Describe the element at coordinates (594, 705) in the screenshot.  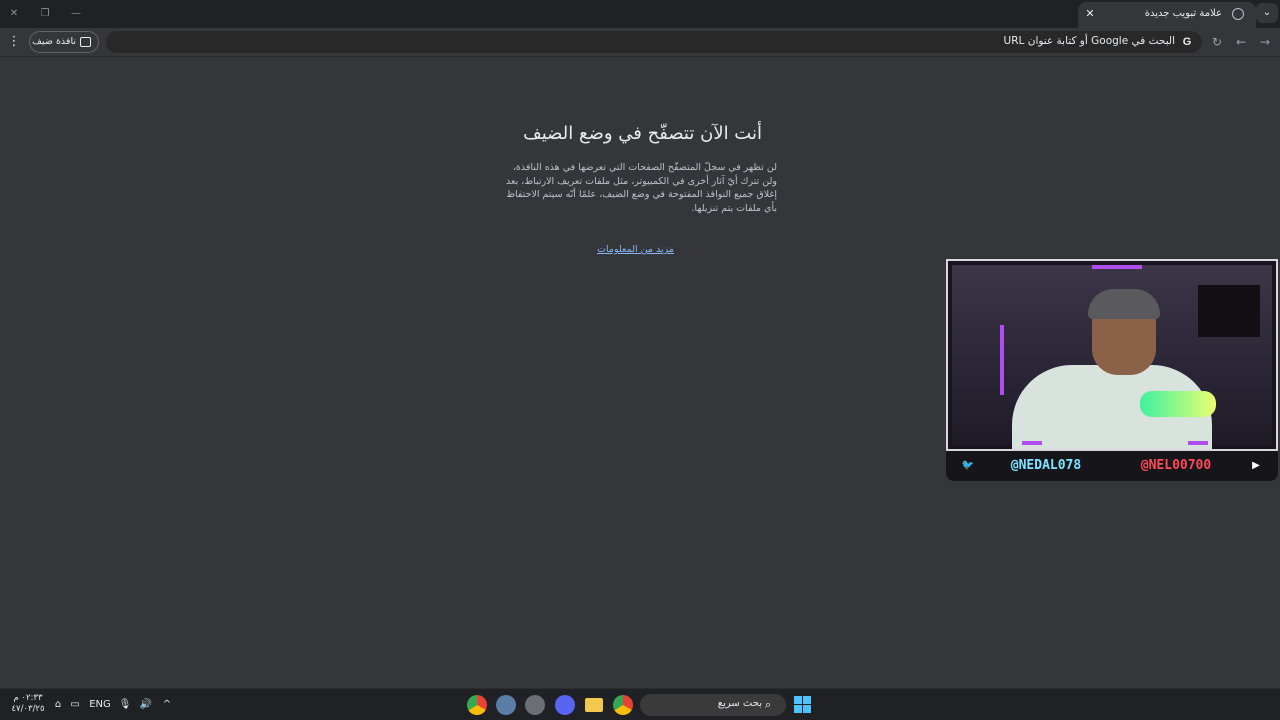
I see `file-explorer-icon` at that location.